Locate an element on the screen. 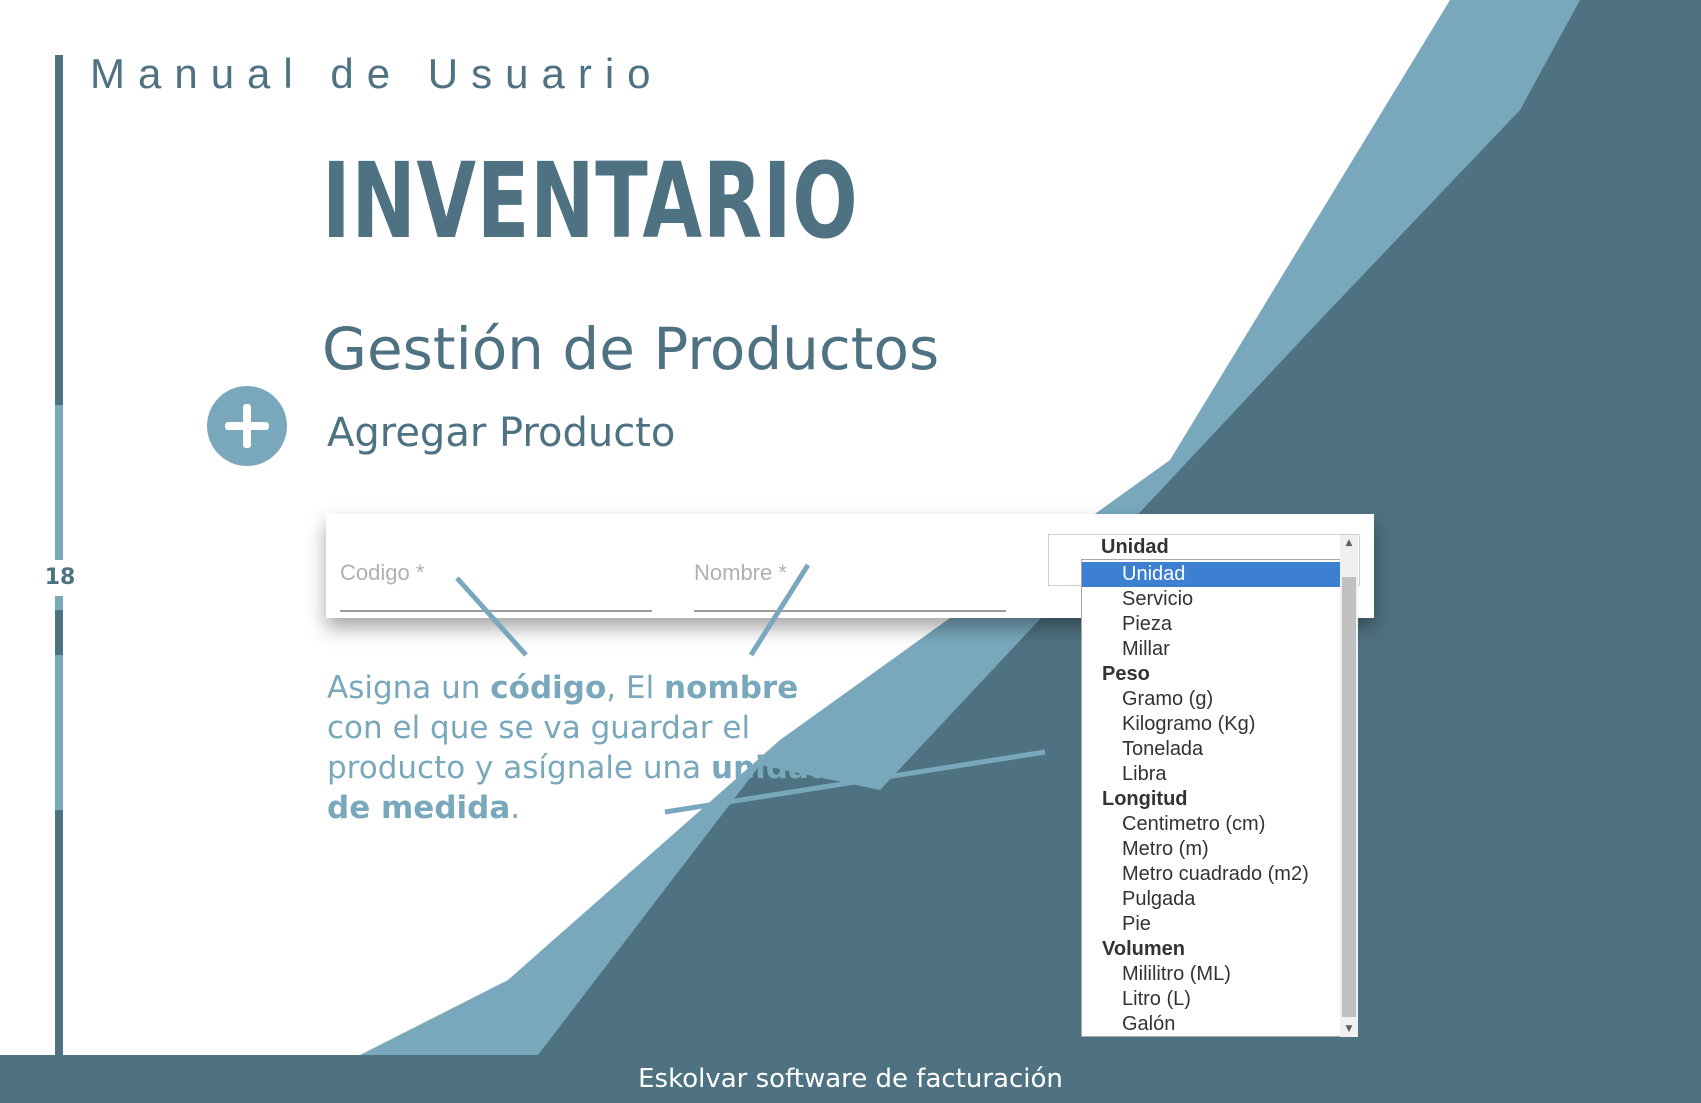 This screenshot has width=1701, height=1103. dropdown-group-label: Peso is located at coordinates (1126, 674).